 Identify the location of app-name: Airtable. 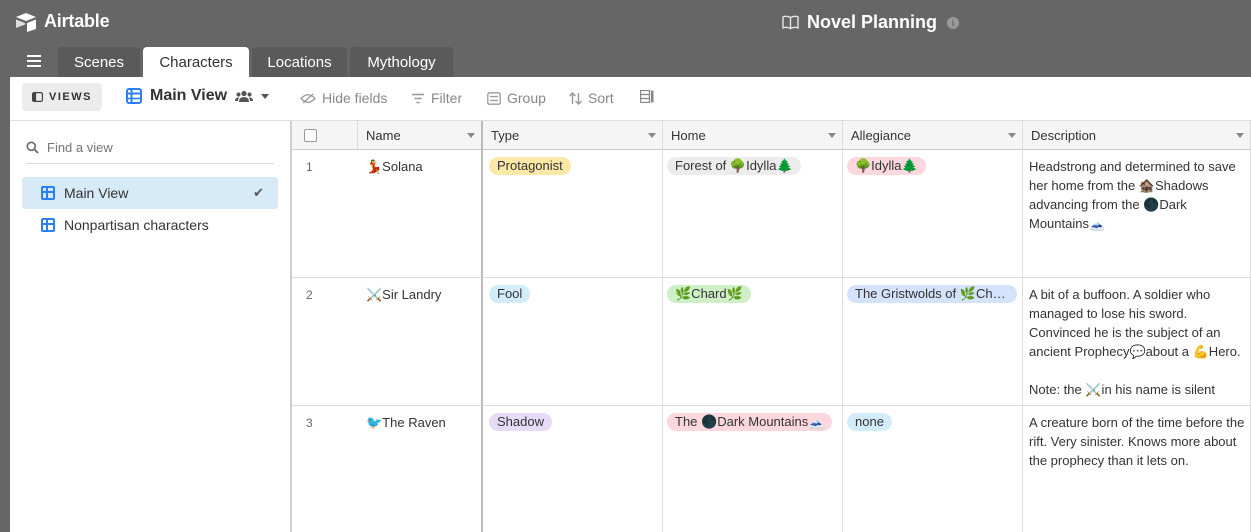
(77, 21).